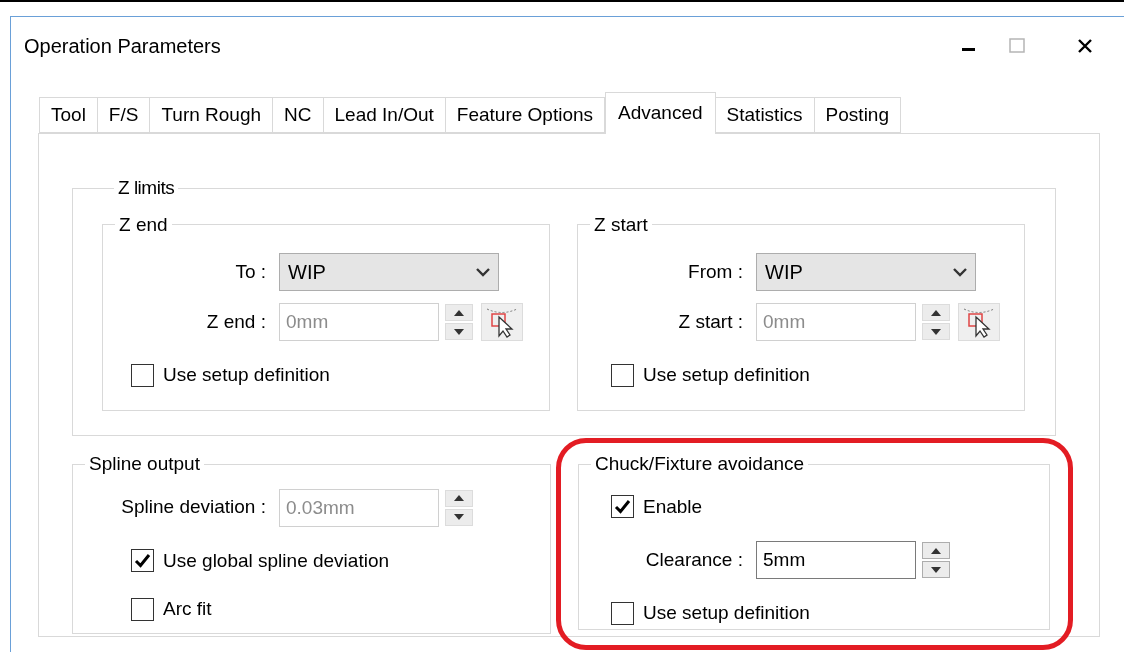 The width and height of the screenshot is (1124, 652). I want to click on checkbox-label: Use global spline deviation, so click(276, 560).